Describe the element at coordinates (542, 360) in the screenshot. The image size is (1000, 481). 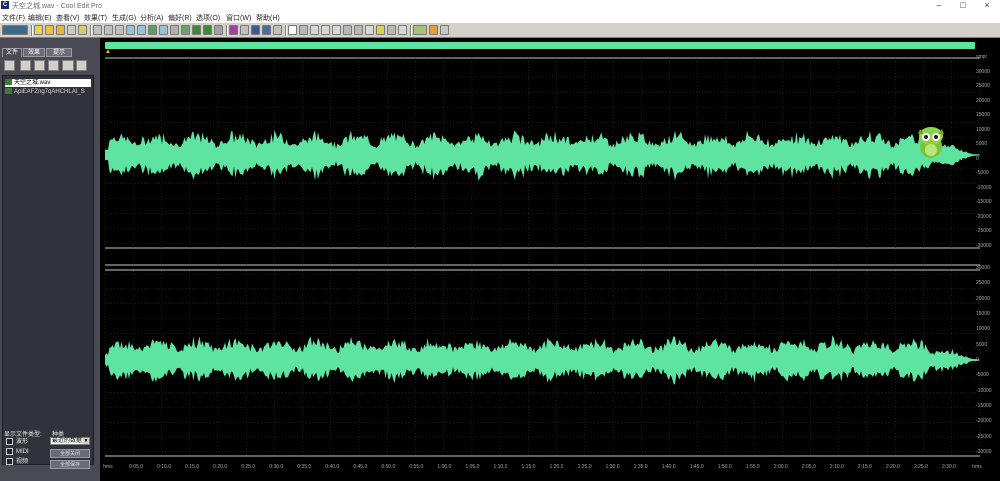
I see `right-channel-waveform` at that location.